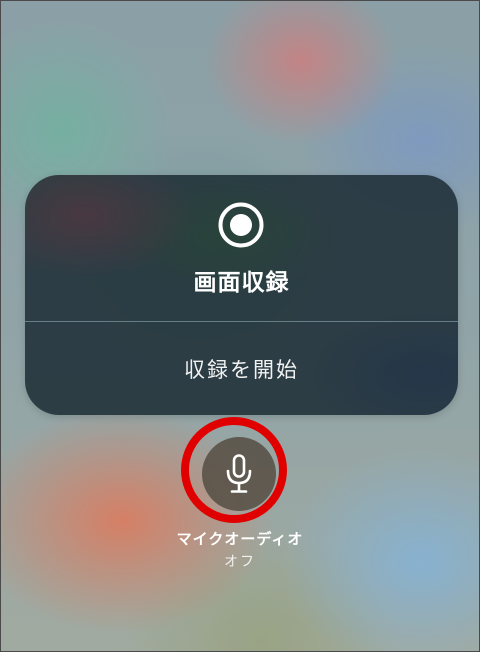 Image resolution: width=480 pixels, height=652 pixels. What do you see at coordinates (241, 225) in the screenshot?
I see `record-icon` at bounding box center [241, 225].